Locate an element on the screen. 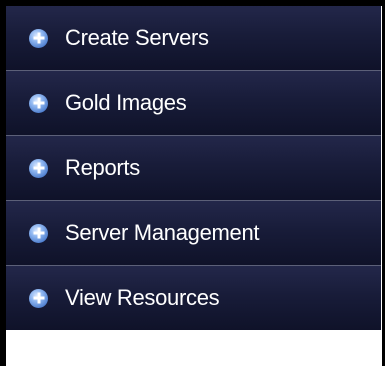  menu-item-label: Server Management is located at coordinates (162, 232).